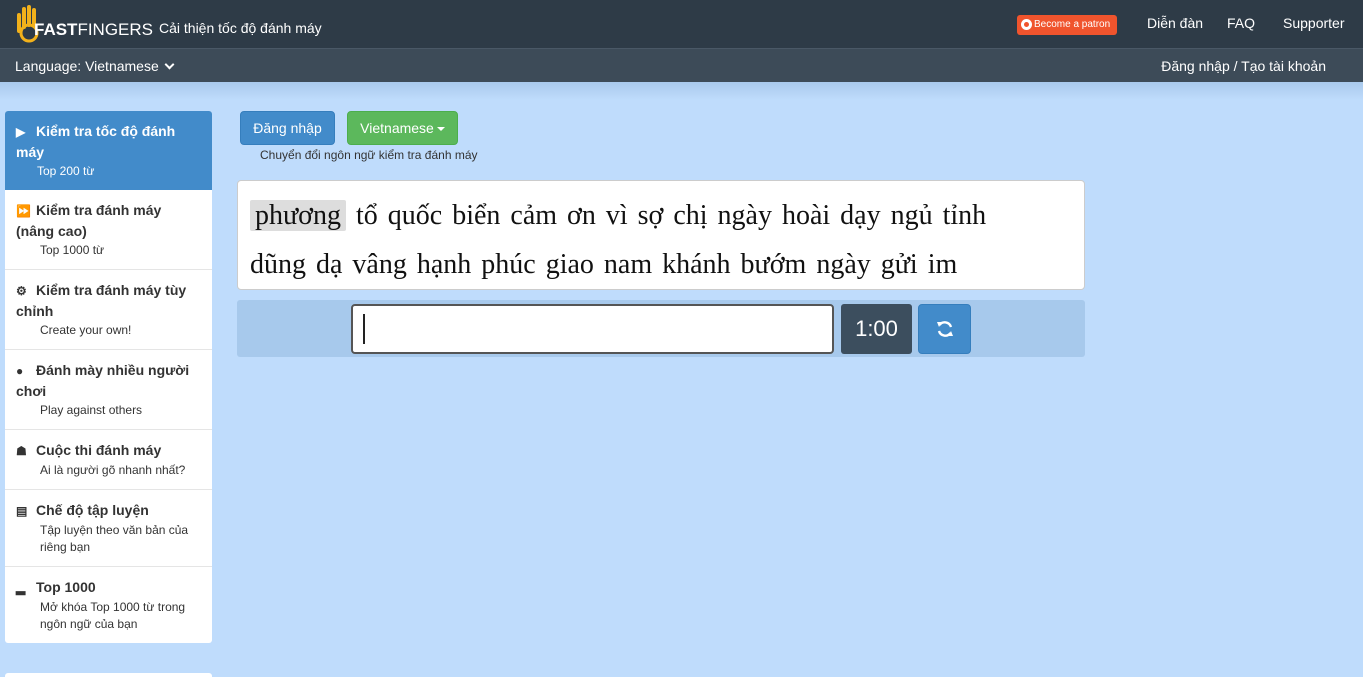 This screenshot has width=1363, height=677. I want to click on users-icon: ●, so click(20, 371).